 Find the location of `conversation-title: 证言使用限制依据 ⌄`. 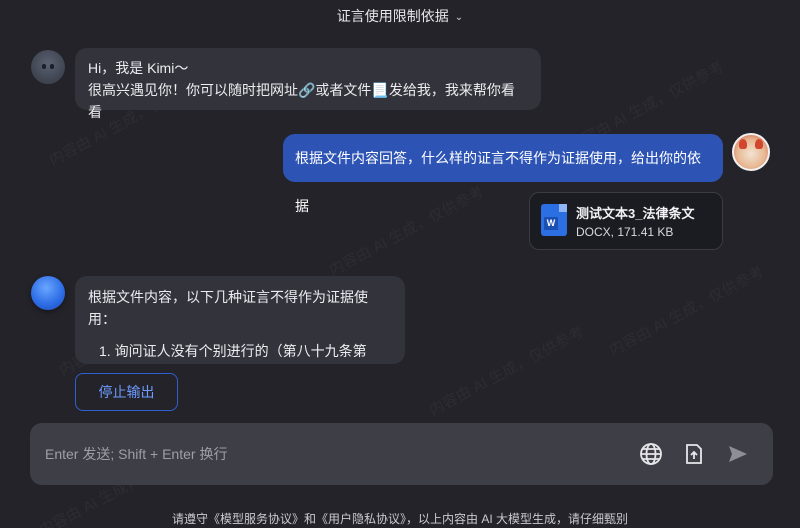

conversation-title: 证言使用限制依据 ⌄ is located at coordinates (400, 16).